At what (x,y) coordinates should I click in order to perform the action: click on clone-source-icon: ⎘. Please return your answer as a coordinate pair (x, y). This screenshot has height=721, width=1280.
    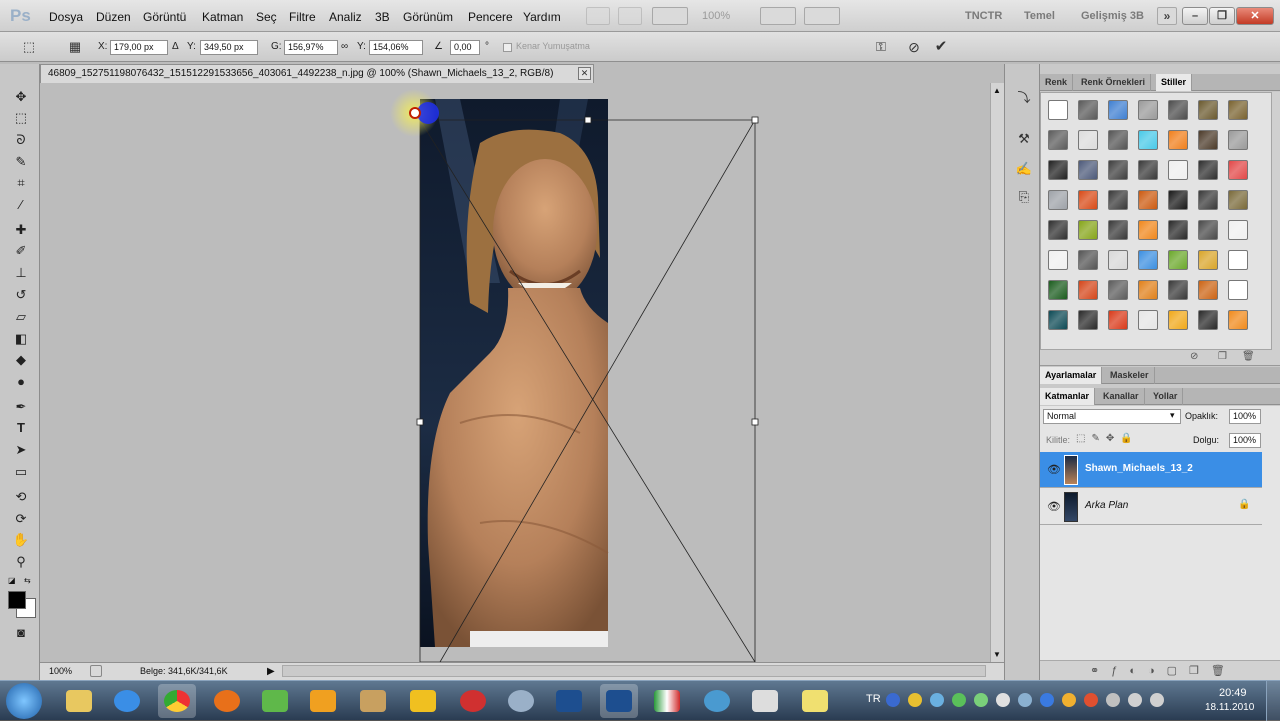
    Looking at the image, I should click on (1024, 197).